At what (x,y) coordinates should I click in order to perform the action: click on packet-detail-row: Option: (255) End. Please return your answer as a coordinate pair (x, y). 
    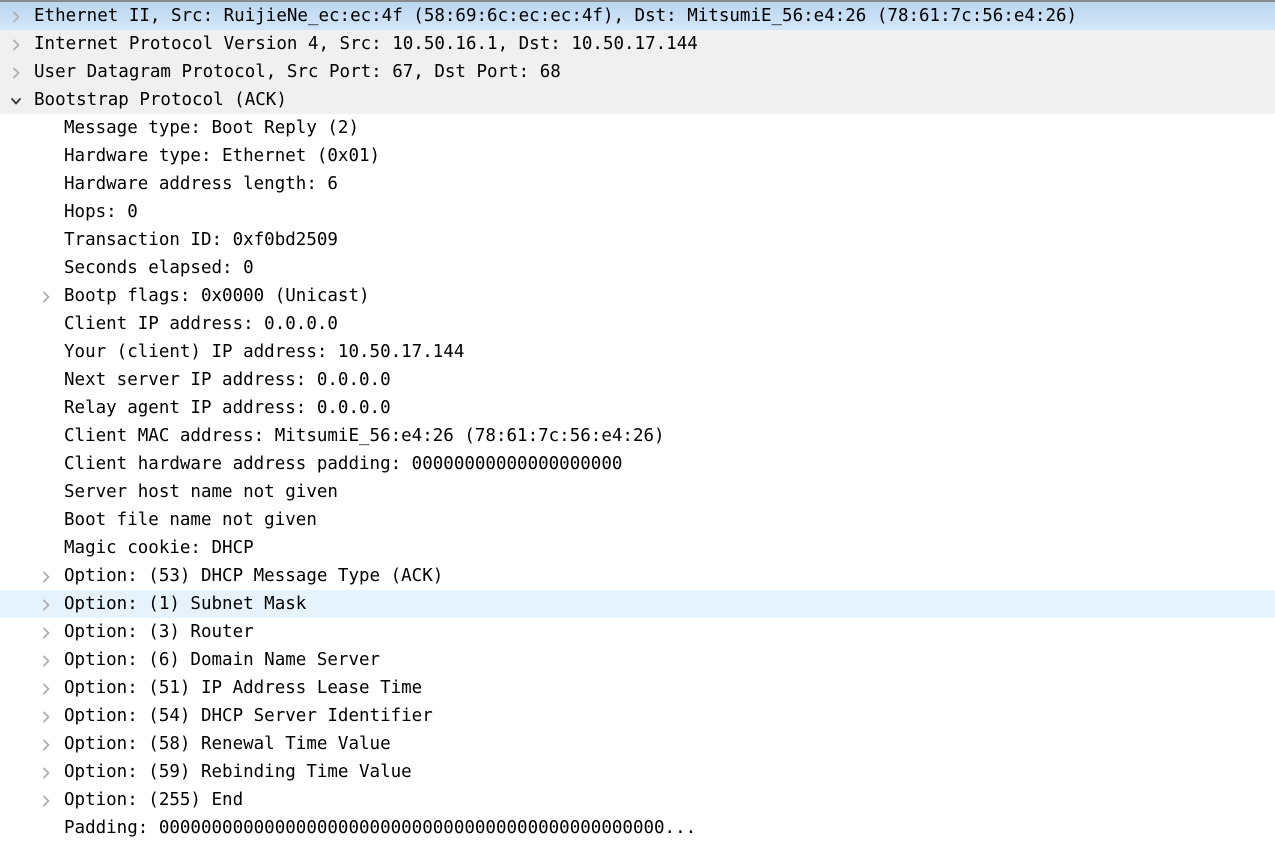
    Looking at the image, I should click on (637, 800).